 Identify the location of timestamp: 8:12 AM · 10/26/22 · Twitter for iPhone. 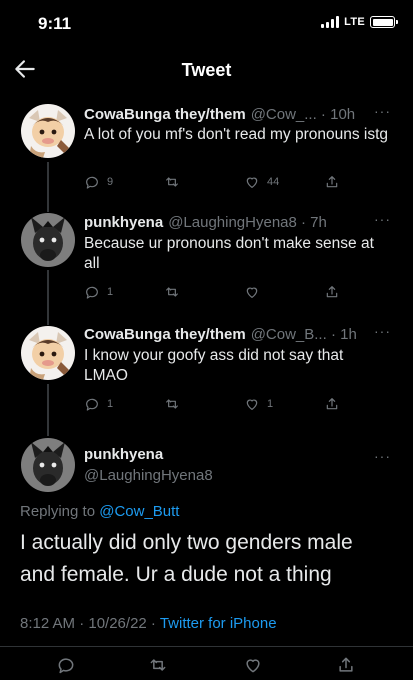
(148, 623).